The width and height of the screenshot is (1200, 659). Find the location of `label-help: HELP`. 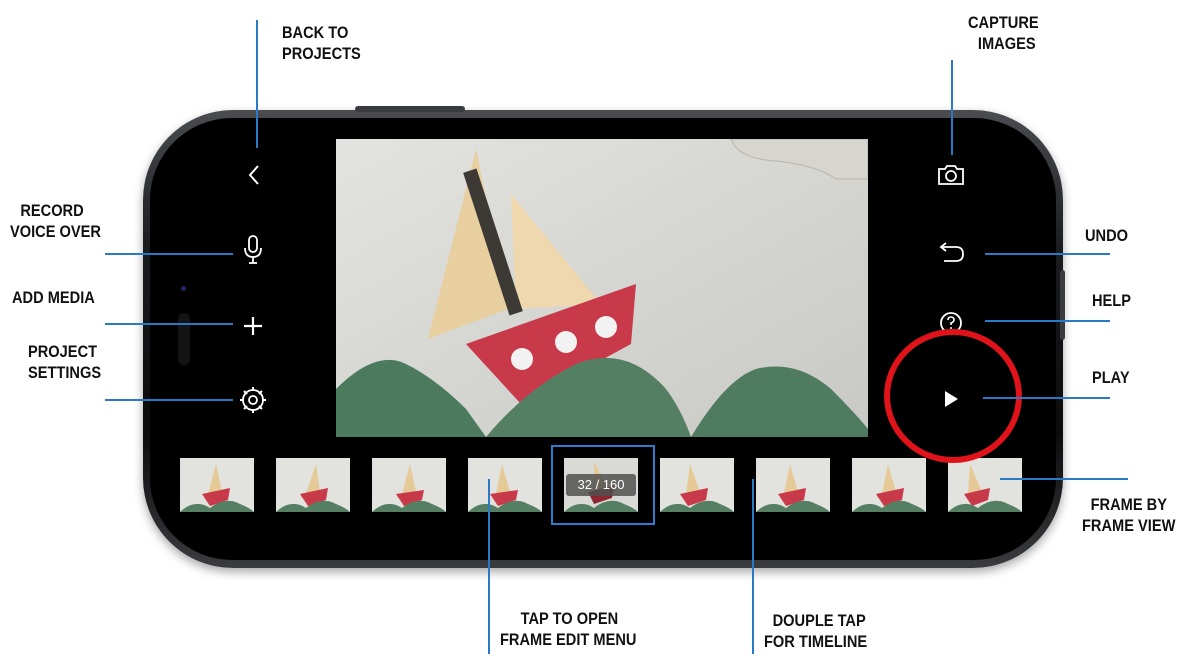

label-help: HELP is located at coordinates (1111, 300).